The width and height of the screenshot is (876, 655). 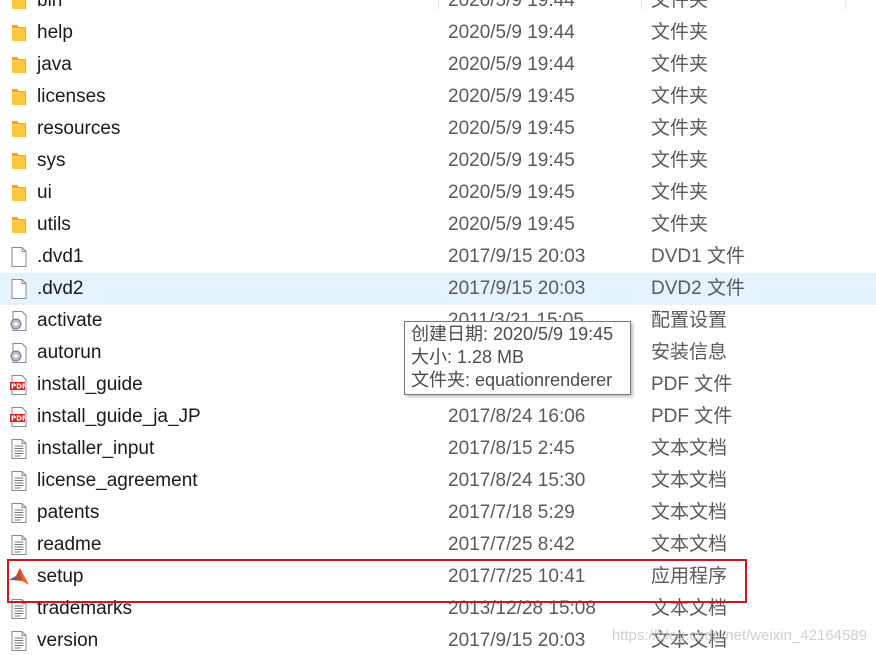 I want to click on file-name: utils, so click(x=54, y=224).